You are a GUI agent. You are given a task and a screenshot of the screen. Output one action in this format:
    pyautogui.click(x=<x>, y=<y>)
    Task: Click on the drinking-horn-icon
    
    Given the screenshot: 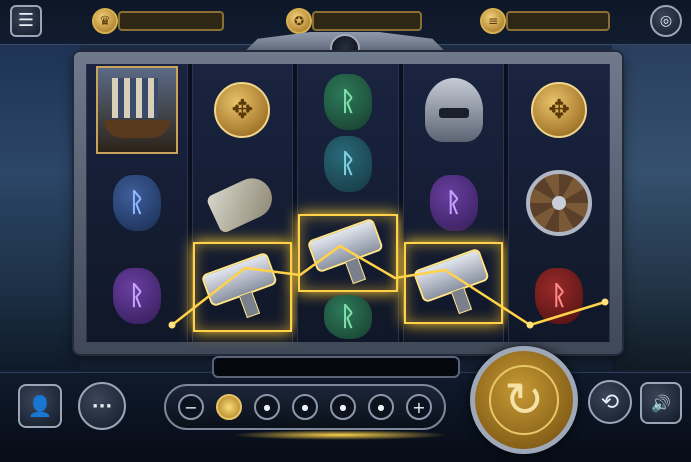 What is the action you would take?
    pyautogui.click(x=242, y=203)
    